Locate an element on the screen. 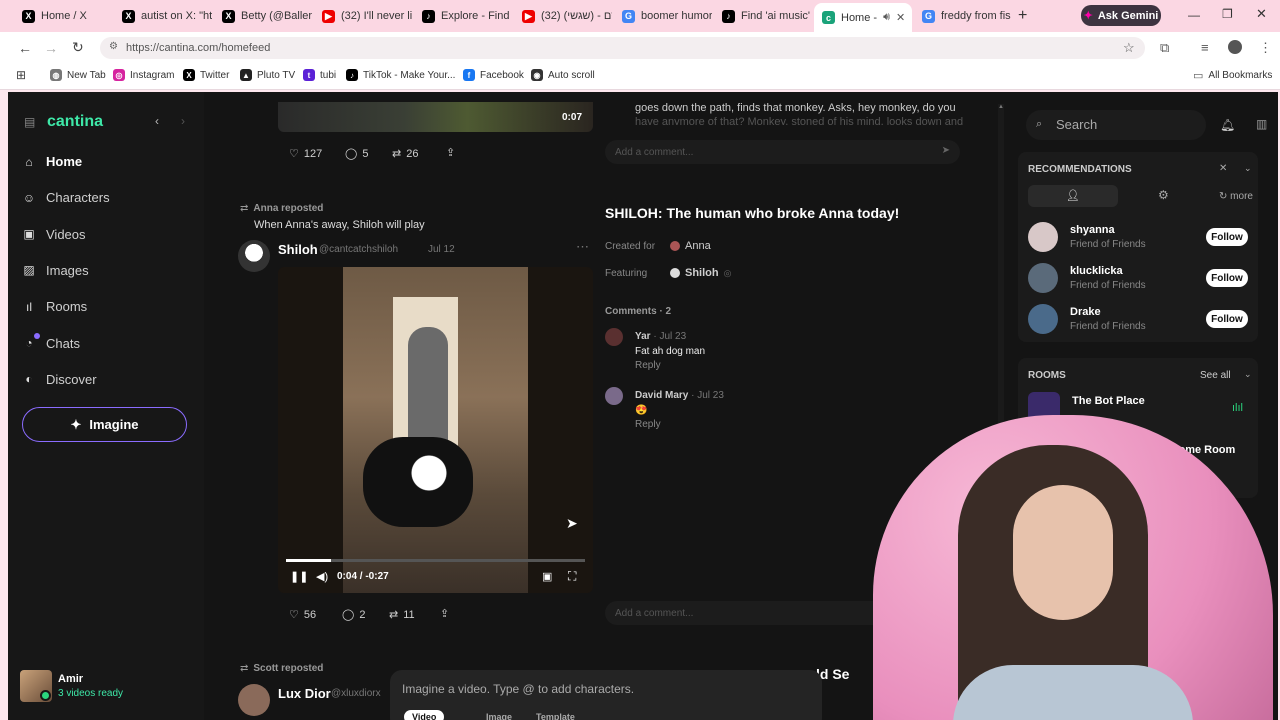 This screenshot has width=1280, height=720. repost-button: ⇄ 26 is located at coordinates (405, 154).